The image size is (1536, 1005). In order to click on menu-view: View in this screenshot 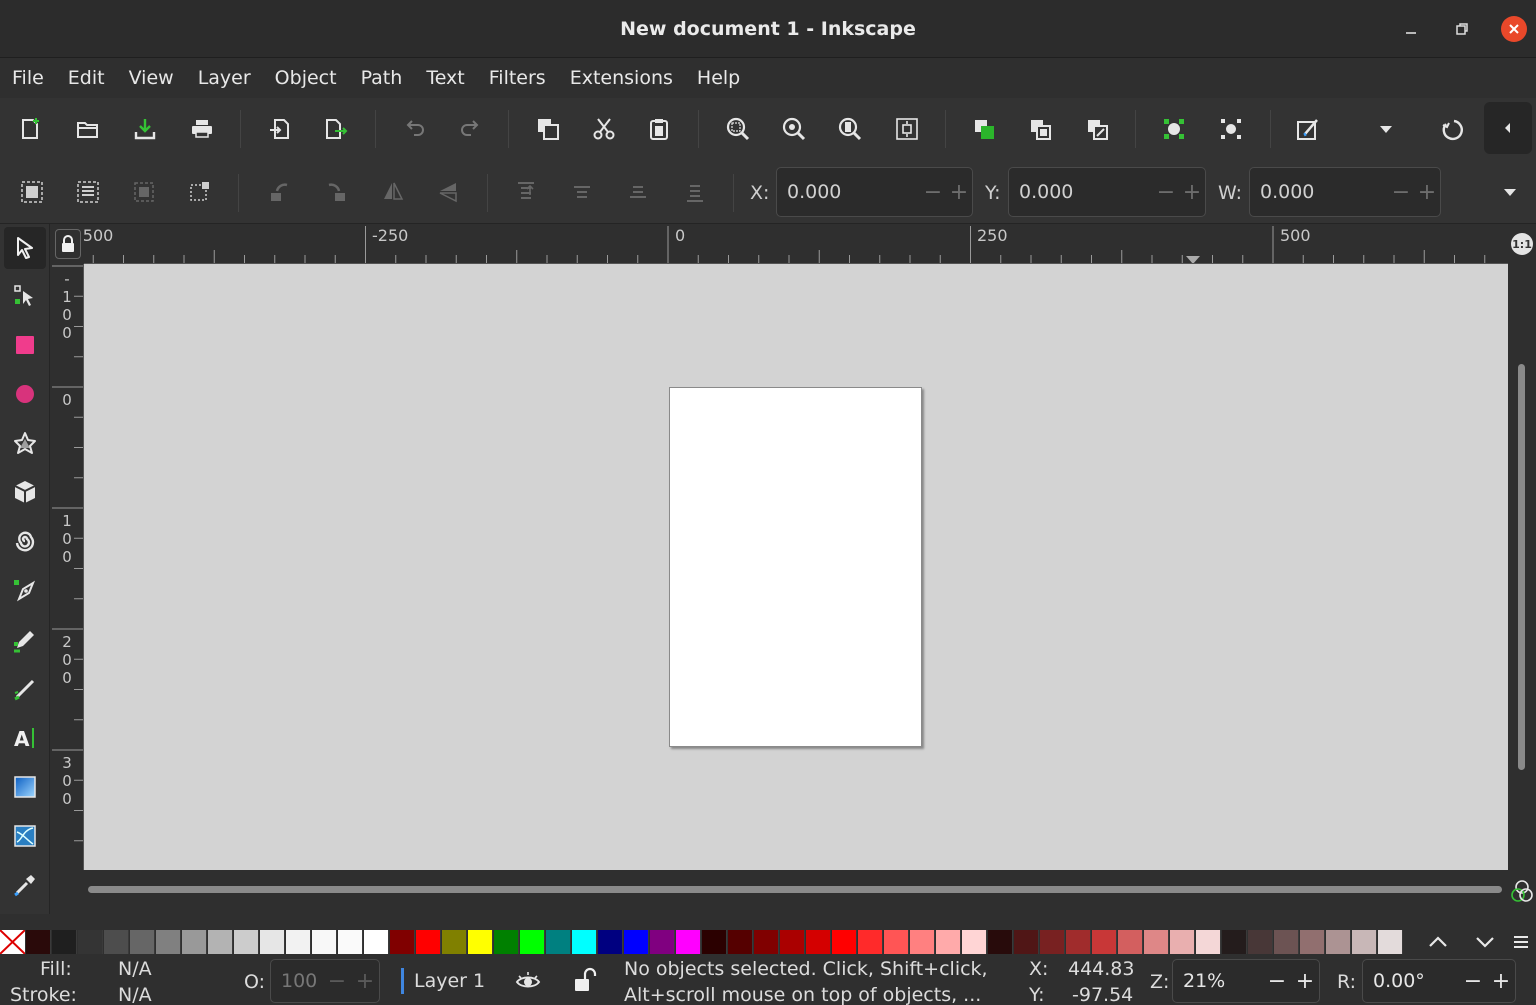, I will do `click(151, 78)`.